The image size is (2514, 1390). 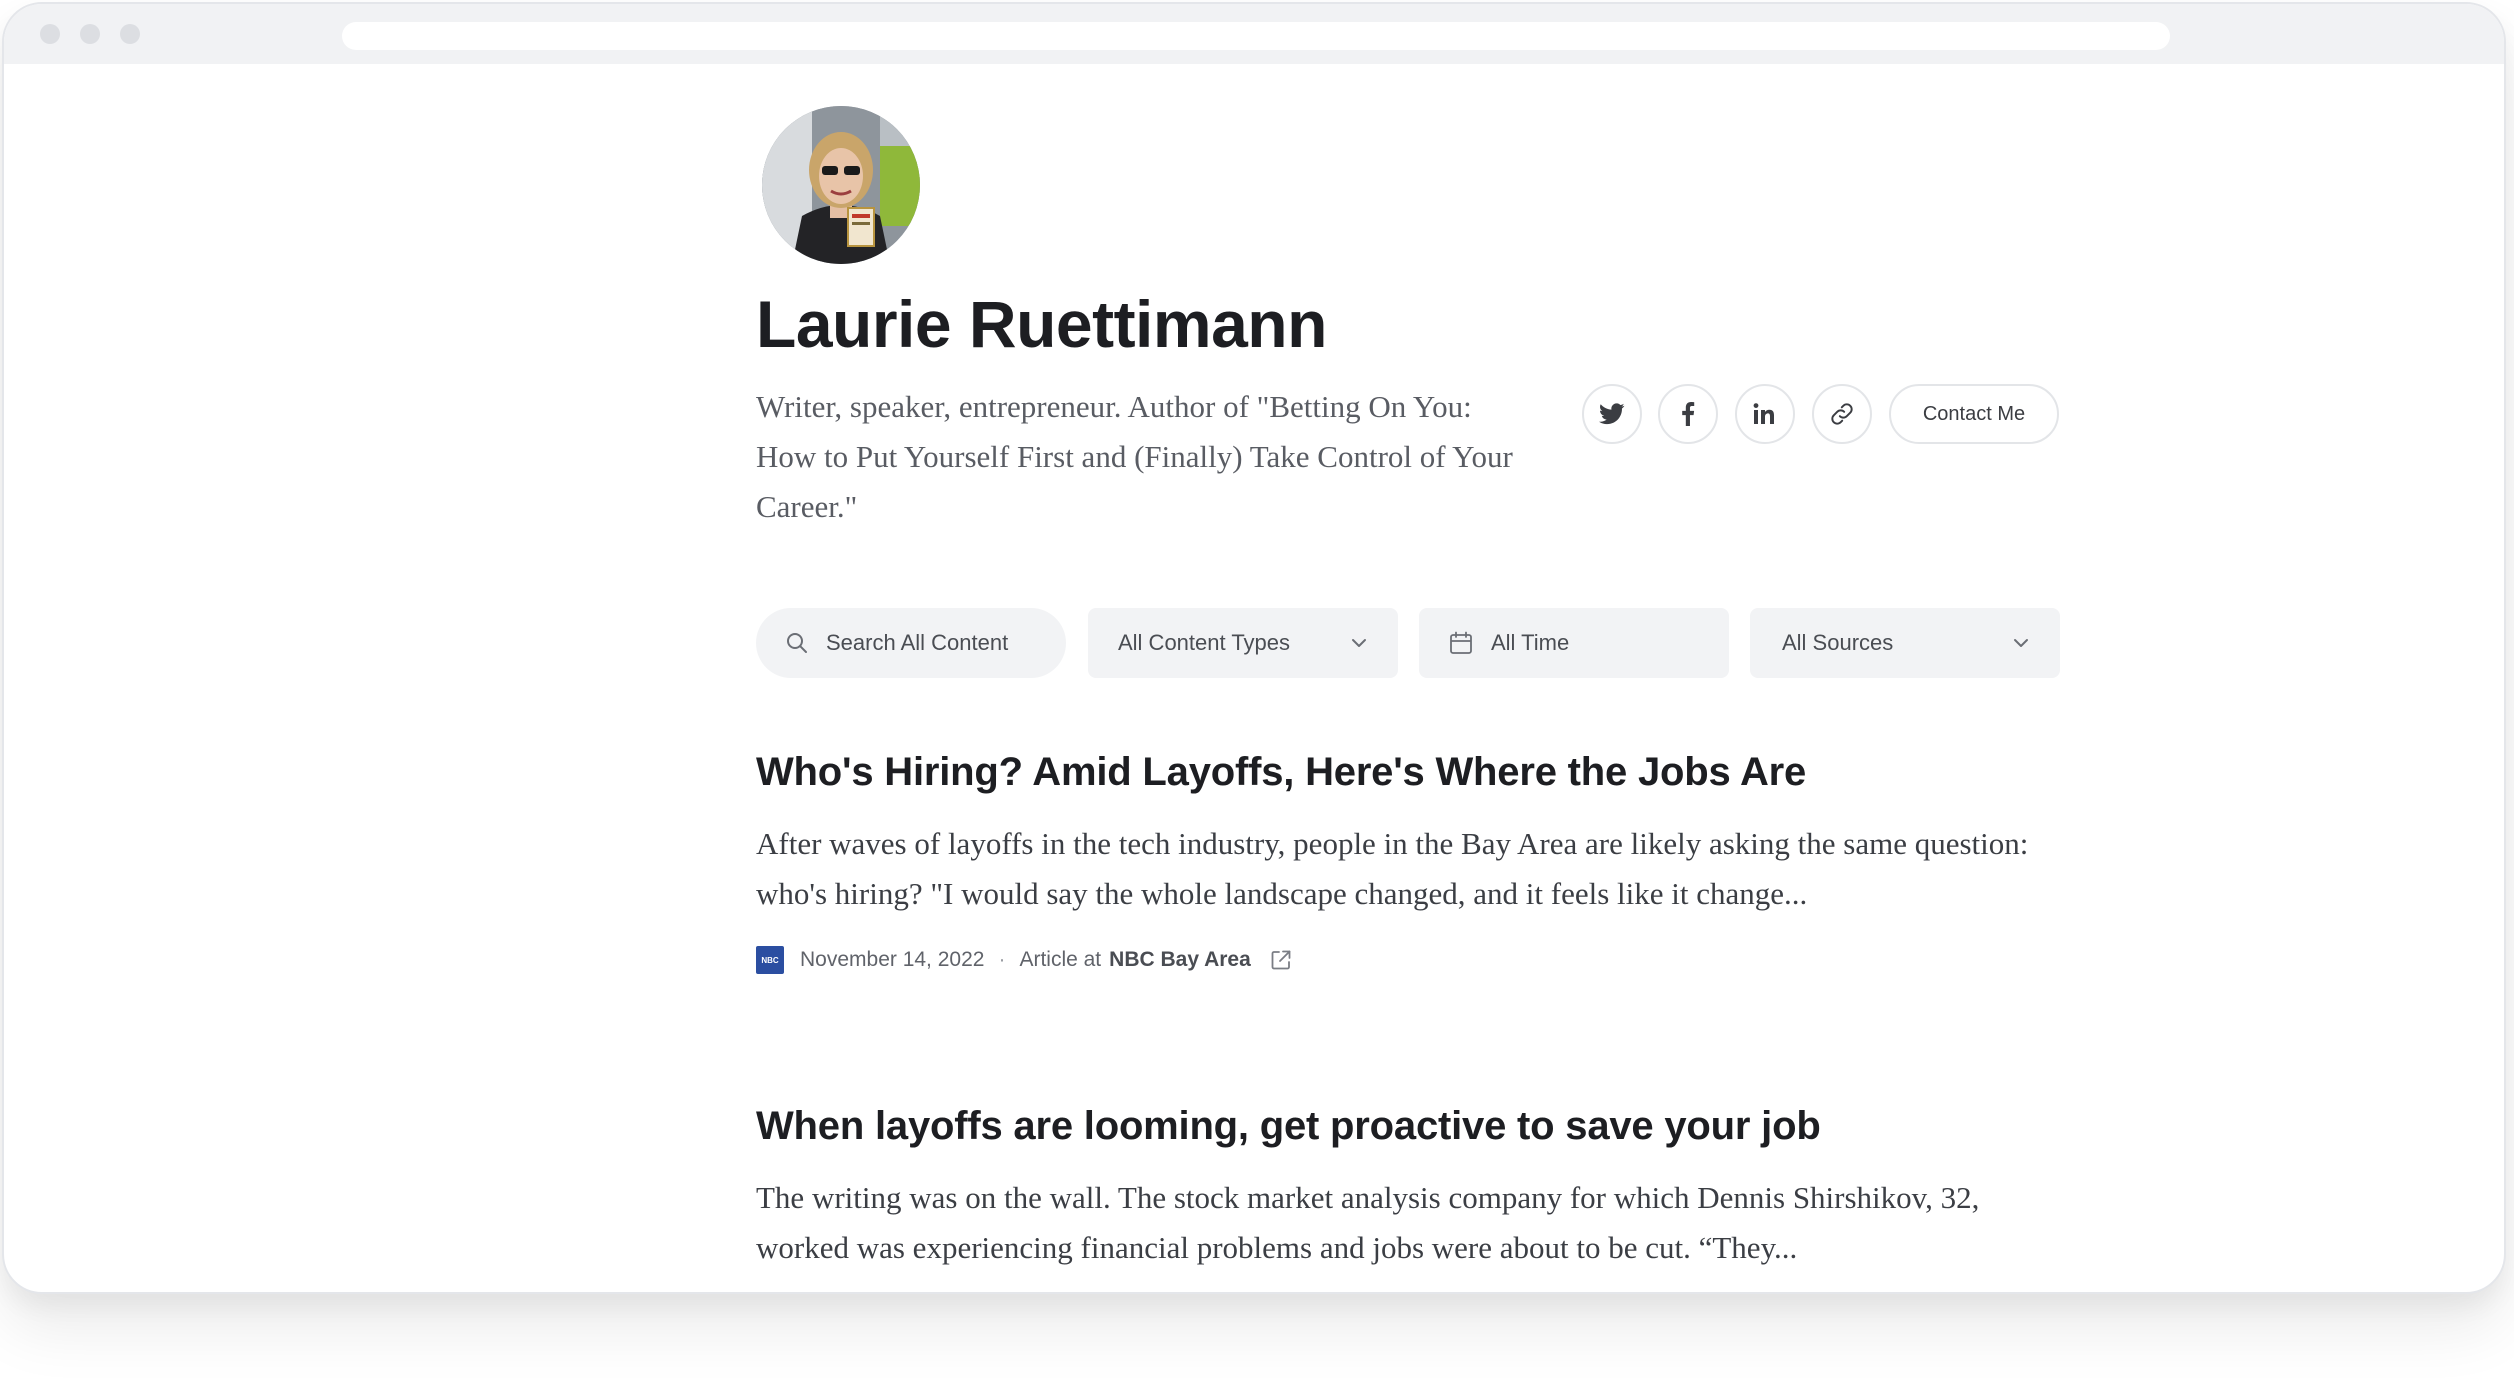 I want to click on contact-me-button: Contact Me, so click(x=1974, y=414).